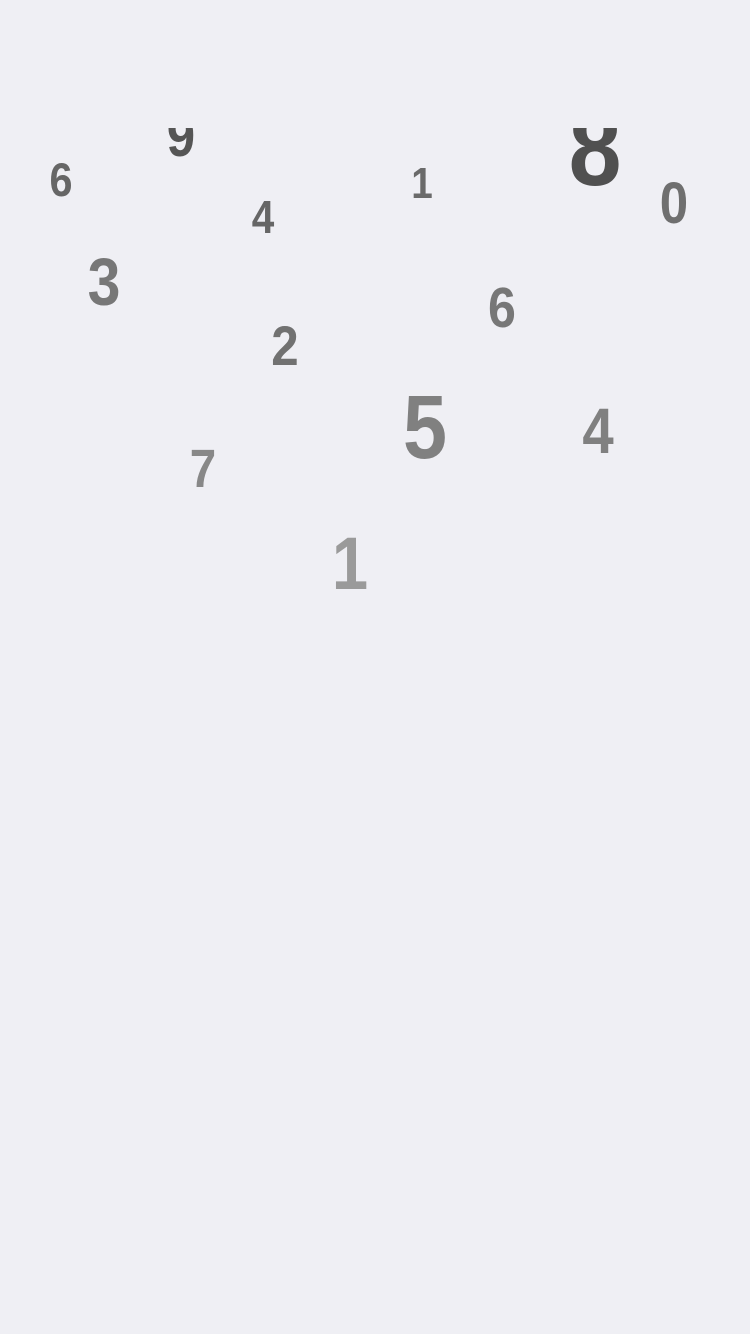 Image resolution: width=750 pixels, height=1334 pixels. Describe the element at coordinates (425, 428) in the screenshot. I see `digit: 5` at that location.